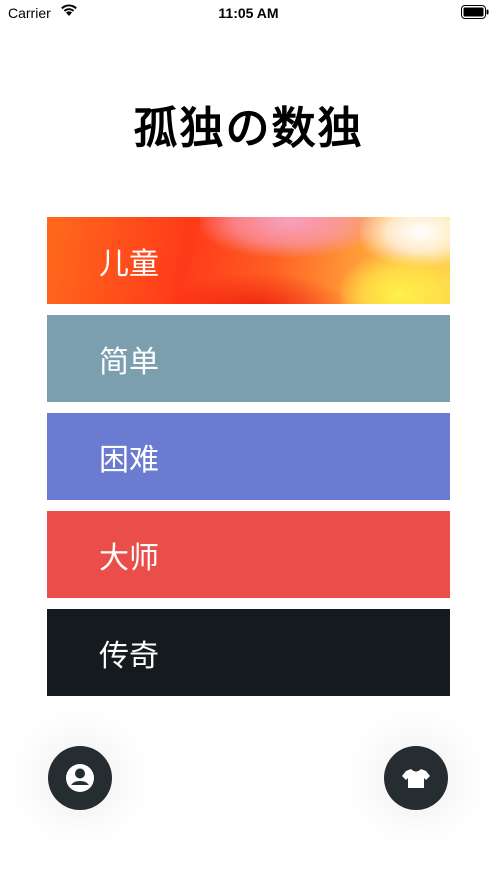 This screenshot has width=497, height=883. I want to click on level-button-legend: 传奇, so click(248, 652).